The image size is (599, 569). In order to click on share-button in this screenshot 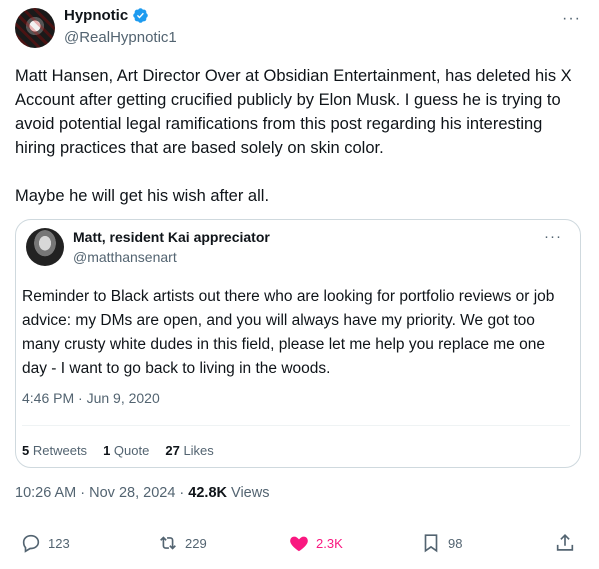, I will do `click(565, 543)`.